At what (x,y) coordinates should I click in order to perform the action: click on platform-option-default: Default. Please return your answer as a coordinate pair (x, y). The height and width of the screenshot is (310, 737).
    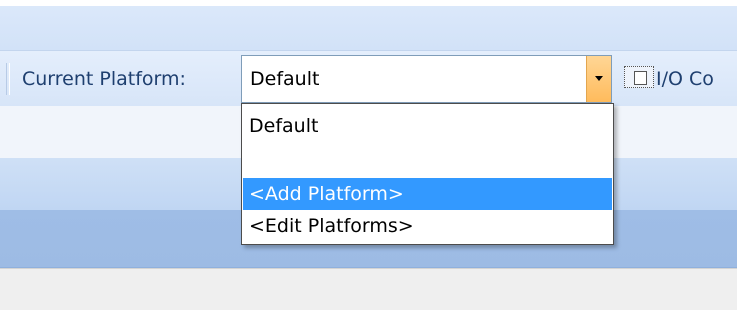
    Looking at the image, I should click on (427, 126).